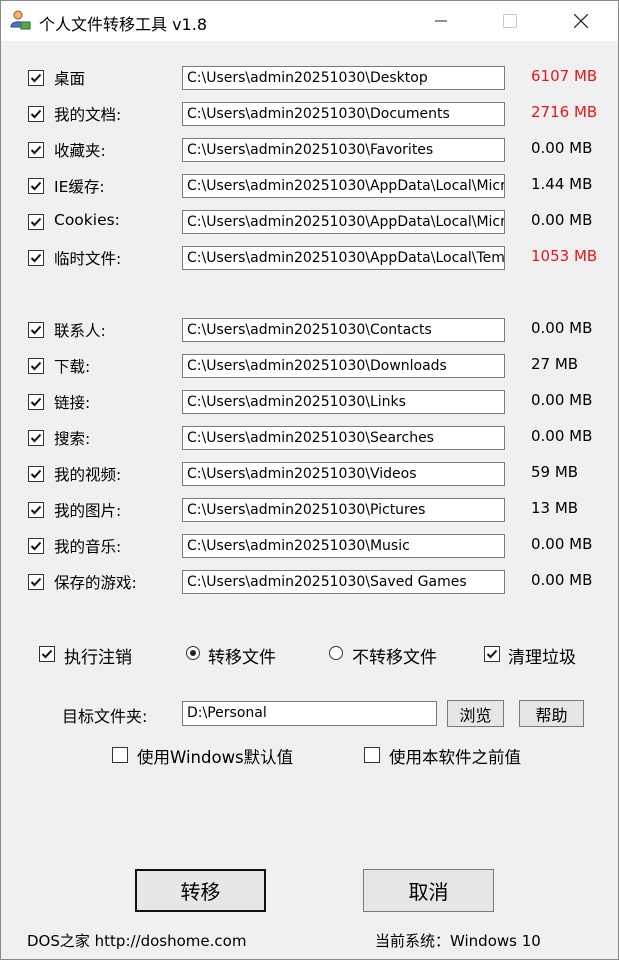 The width and height of the screenshot is (619, 960). What do you see at coordinates (343, 366) in the screenshot?
I see `folder-path-input: C:\Users\admin20251030\Downloads` at bounding box center [343, 366].